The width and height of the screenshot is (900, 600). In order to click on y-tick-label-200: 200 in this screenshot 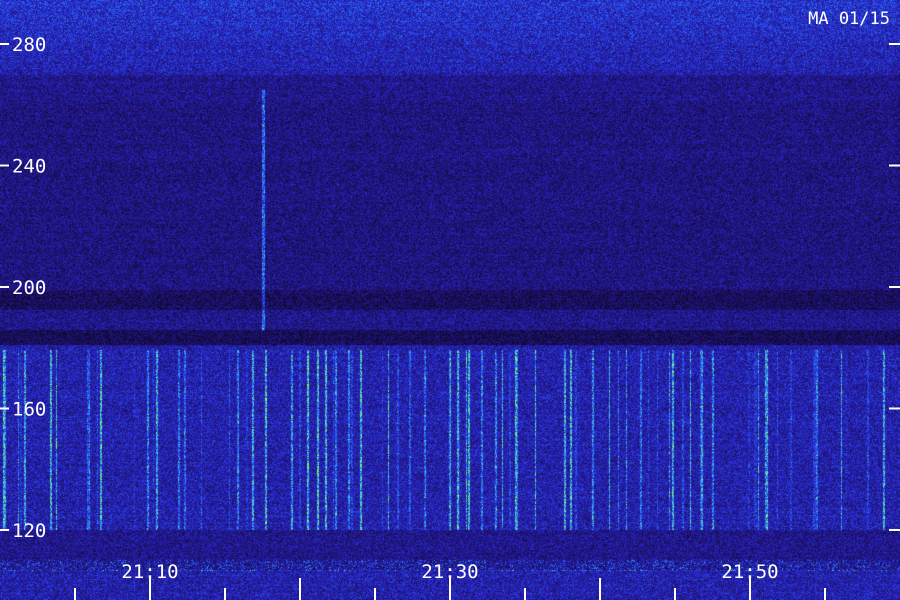, I will do `click(29, 288)`.